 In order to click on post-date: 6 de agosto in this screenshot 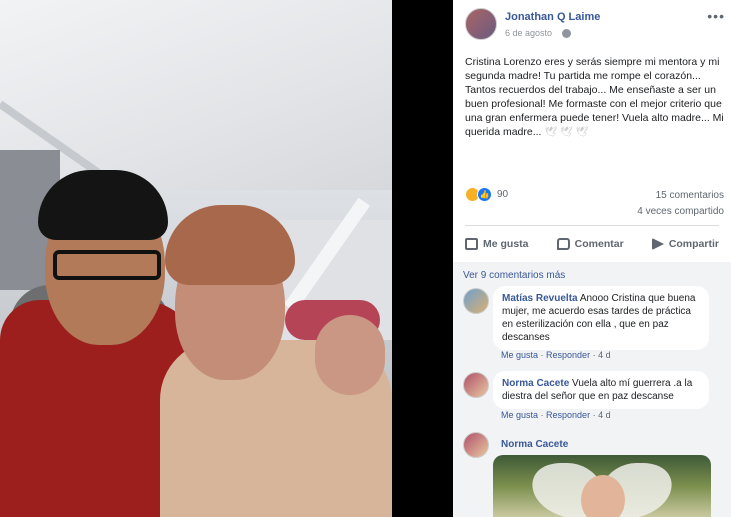, I will do `click(528, 33)`.